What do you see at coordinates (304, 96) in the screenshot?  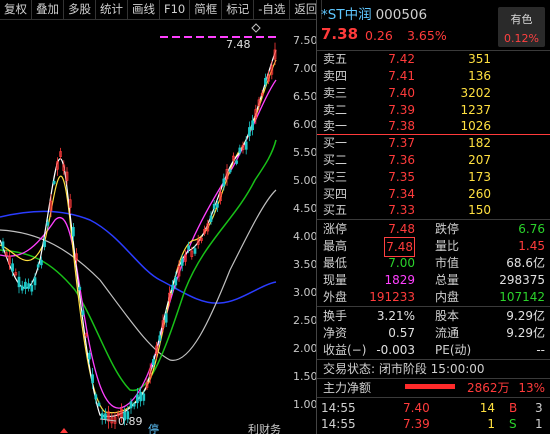 I see `y-tick: 6.50` at bounding box center [304, 96].